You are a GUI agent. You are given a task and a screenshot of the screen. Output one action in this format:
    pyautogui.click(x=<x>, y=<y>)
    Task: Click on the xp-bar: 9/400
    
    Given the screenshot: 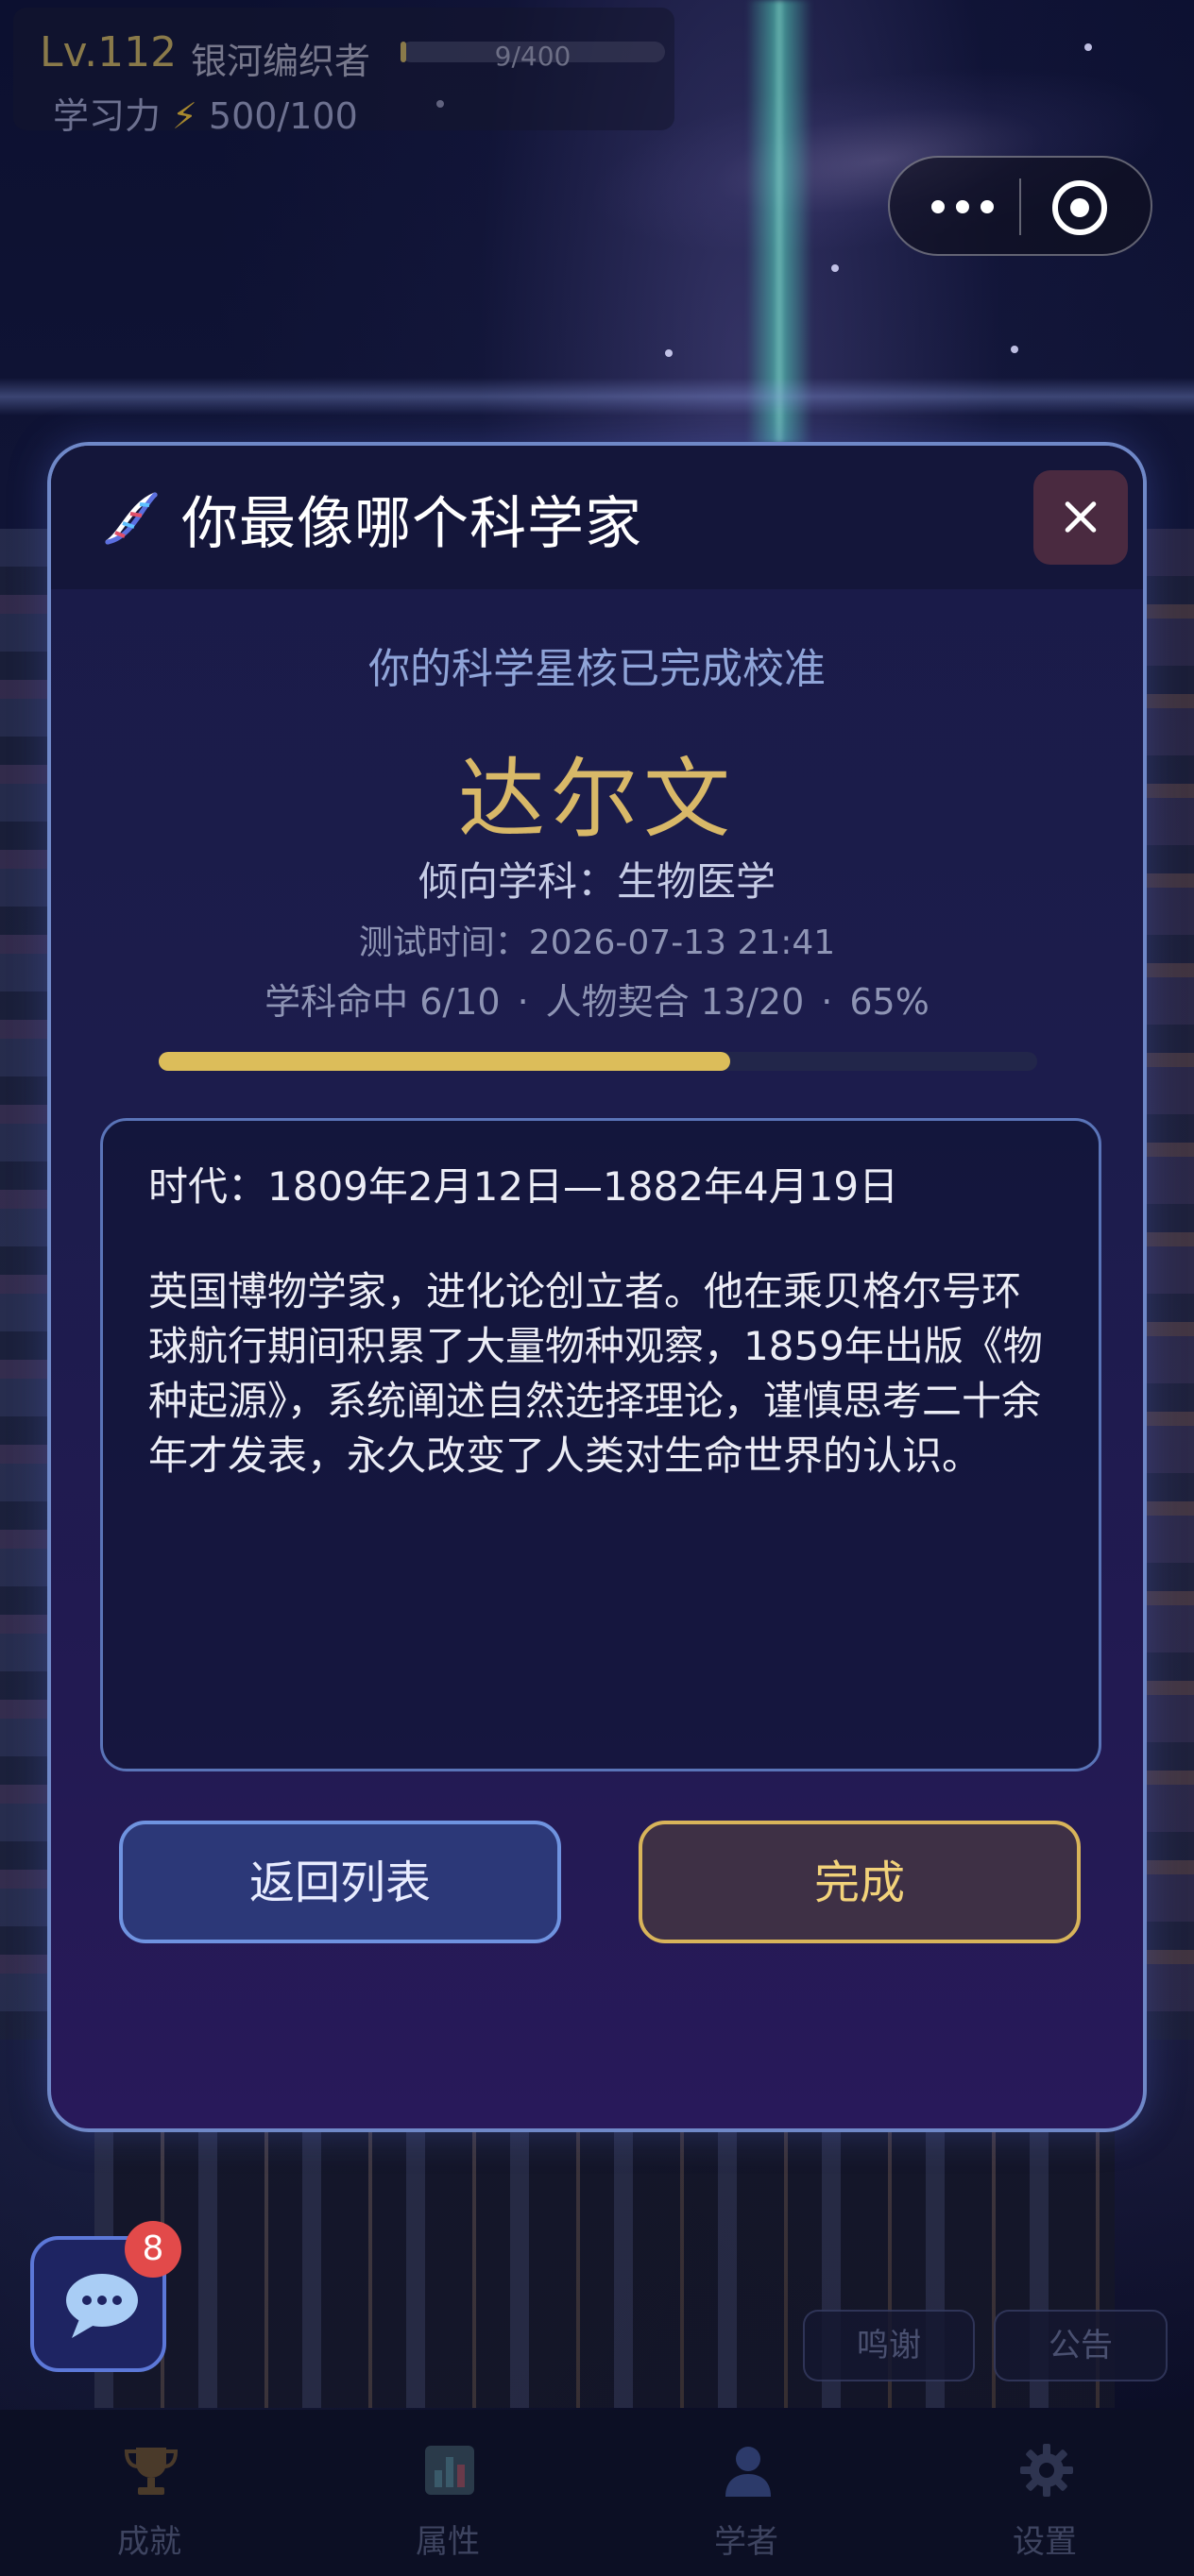 What is the action you would take?
    pyautogui.click(x=533, y=56)
    